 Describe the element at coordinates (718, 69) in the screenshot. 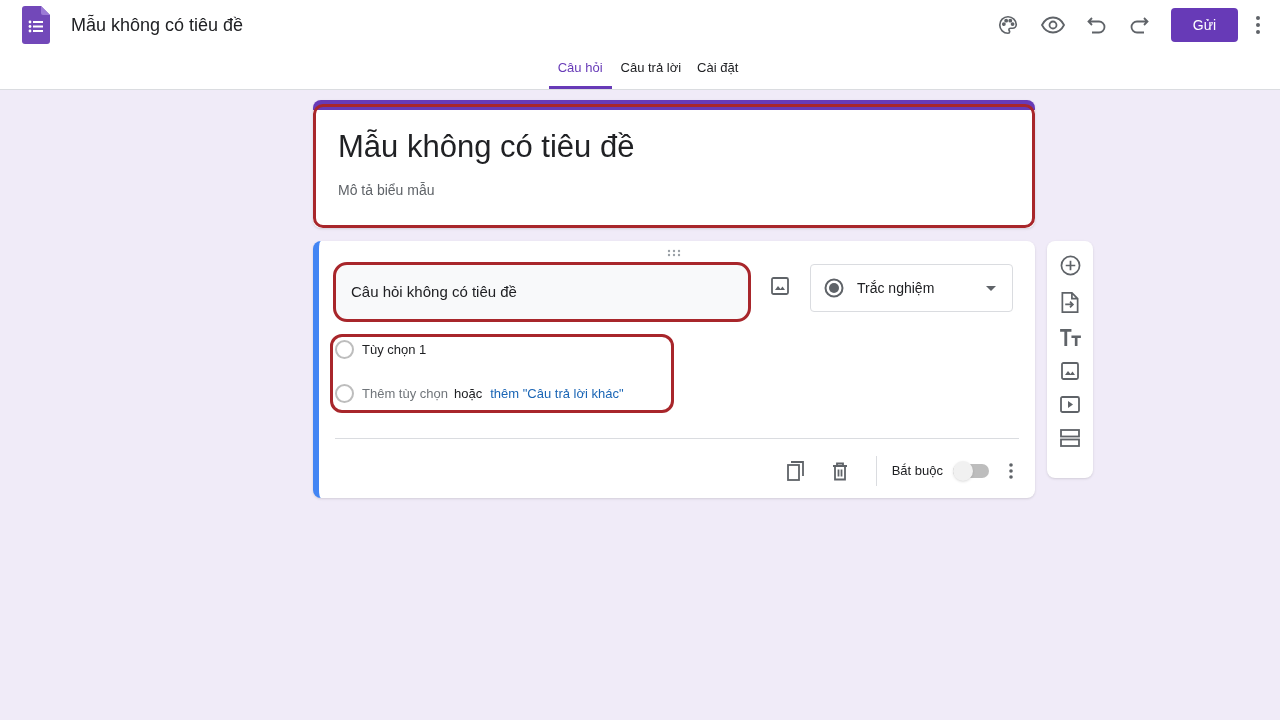

I see `tab: Cài đặt` at that location.